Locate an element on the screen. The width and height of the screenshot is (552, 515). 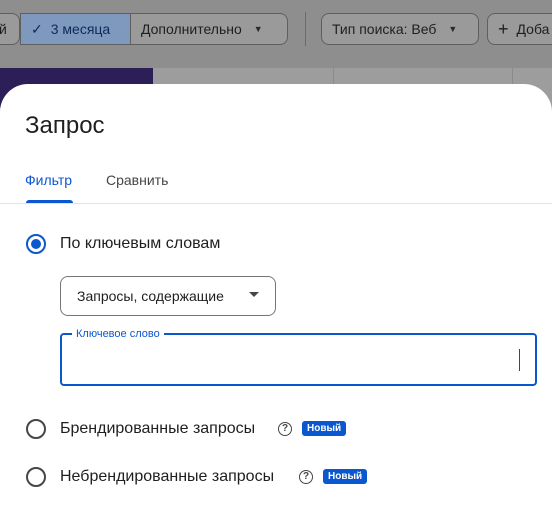
toolbar-divider is located at coordinates (305, 29).